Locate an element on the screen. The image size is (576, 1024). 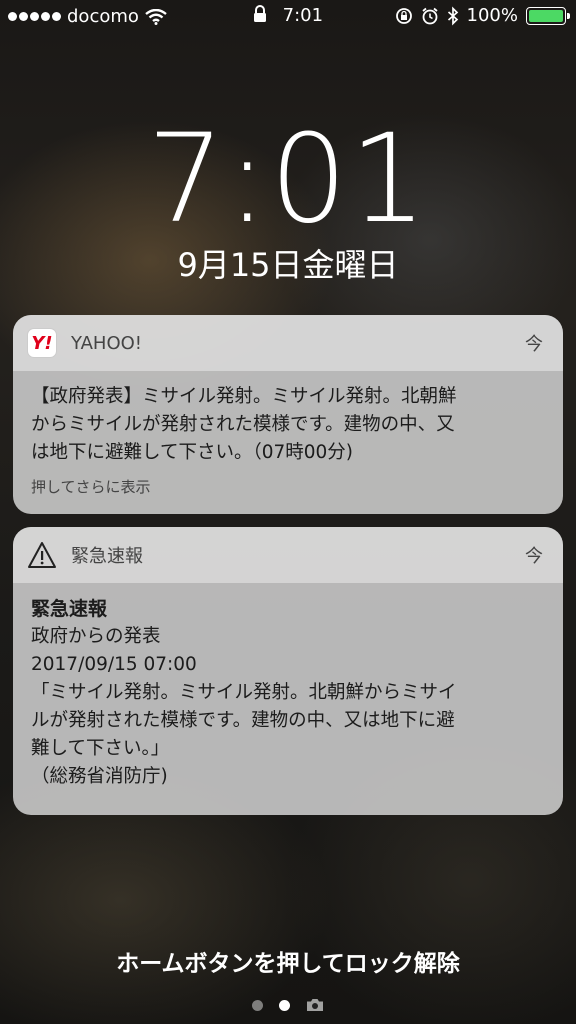
status-bar: docomo 7:01 100% is located at coordinates (288, 17).